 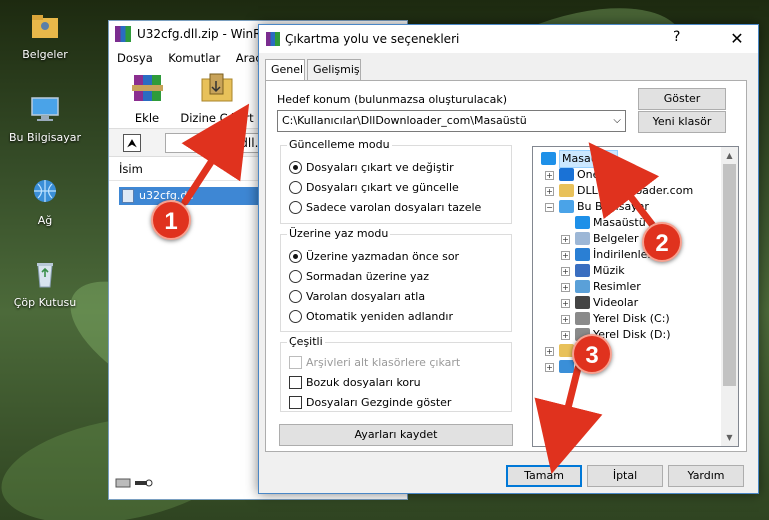 I want to click on tree-node-label: Masaüstü, so click(x=619, y=222).